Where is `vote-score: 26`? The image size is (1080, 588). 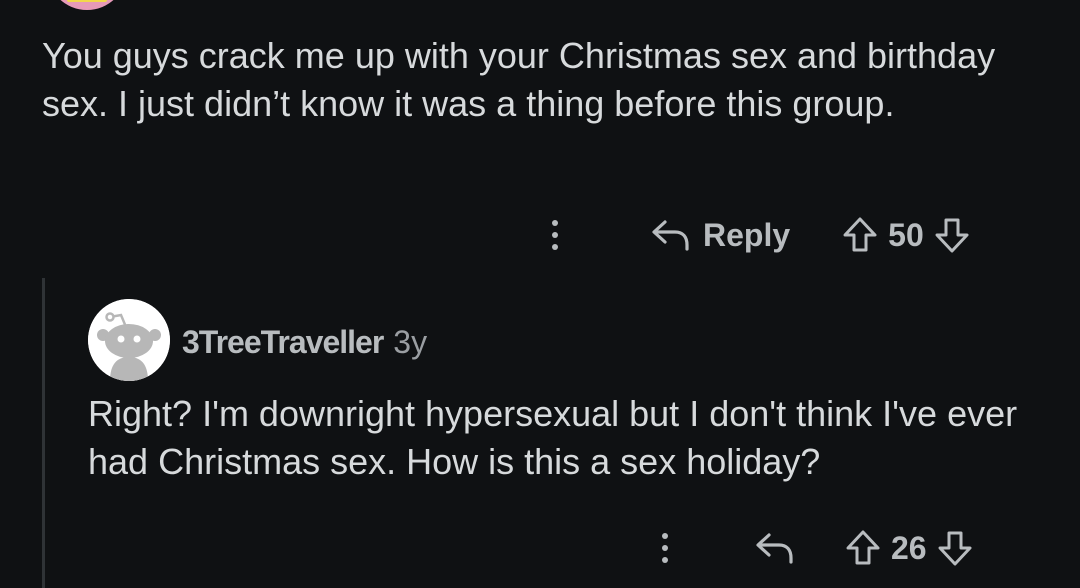 vote-score: 26 is located at coordinates (909, 547).